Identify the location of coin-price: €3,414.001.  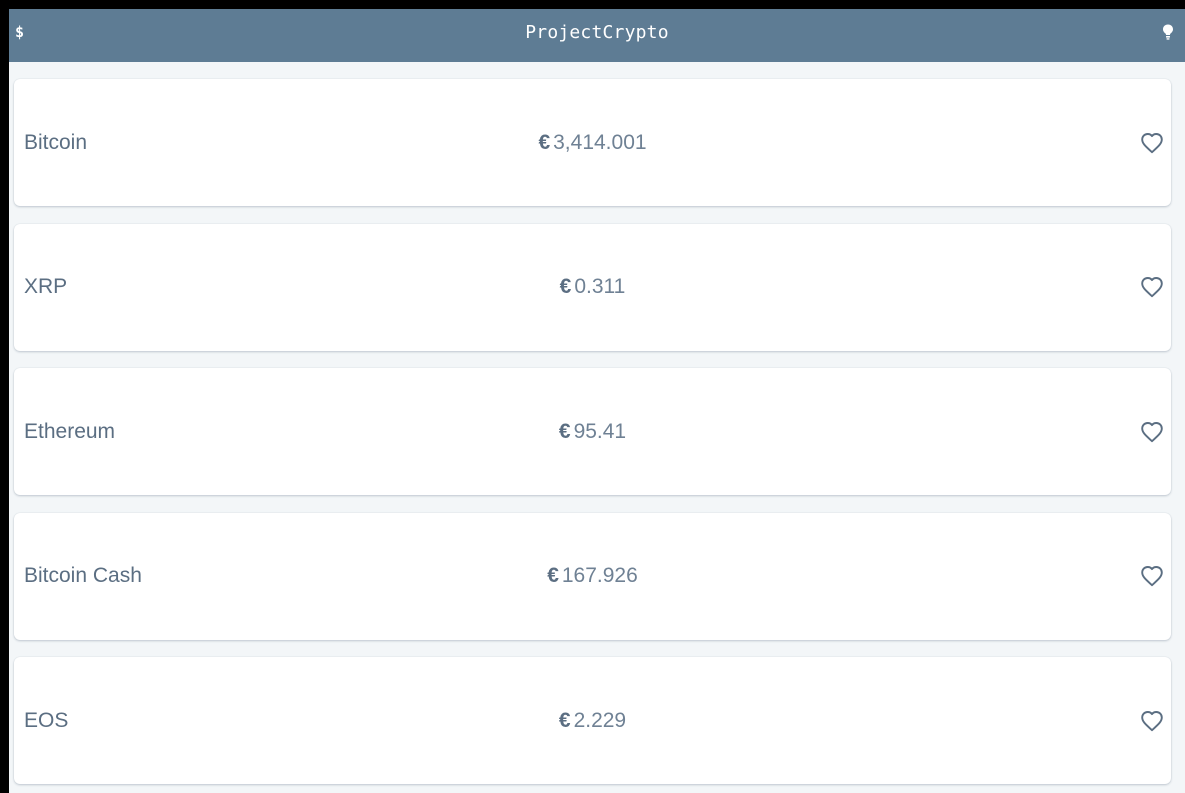
(592, 143).